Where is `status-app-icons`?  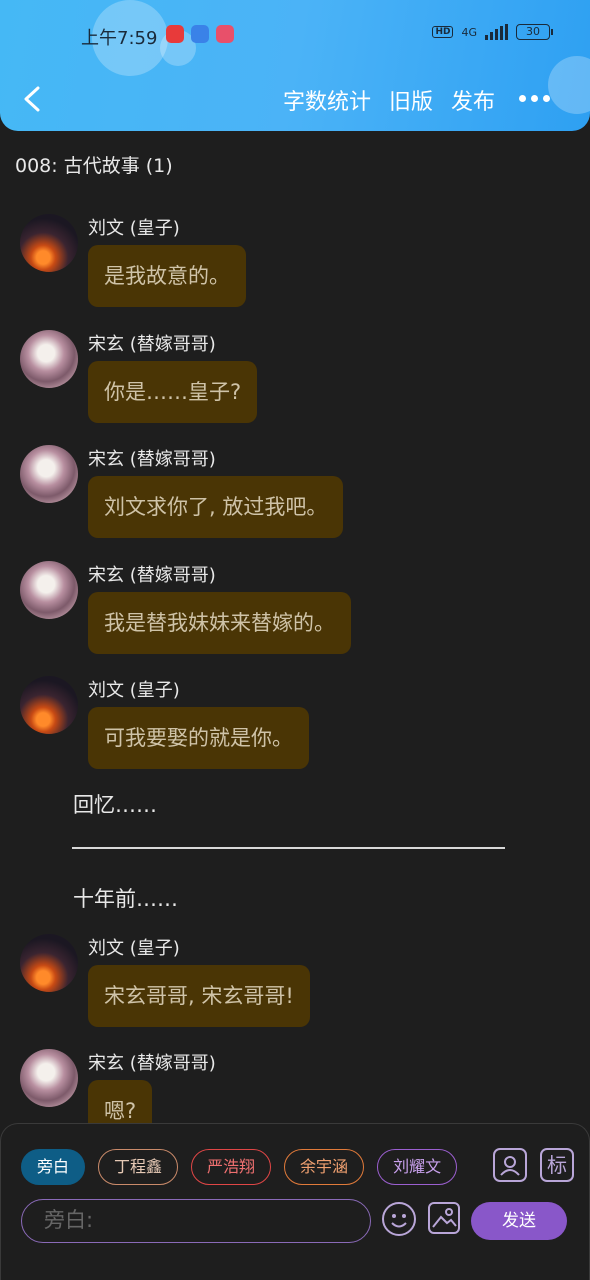 status-app-icons is located at coordinates (200, 34).